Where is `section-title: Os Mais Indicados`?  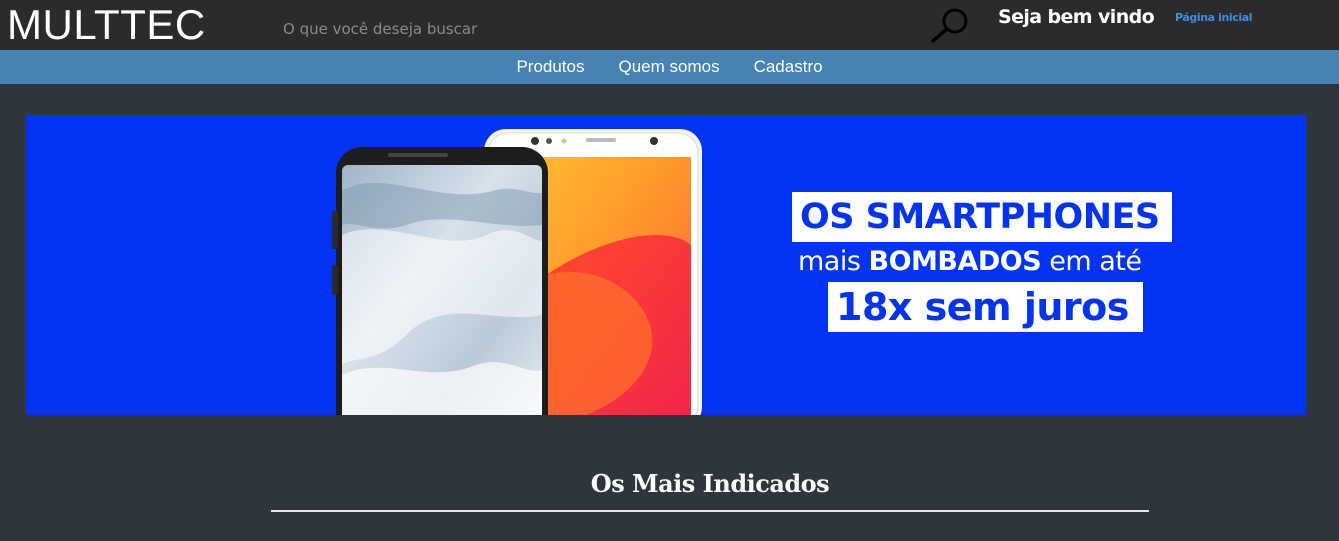 section-title: Os Mais Indicados is located at coordinates (710, 483).